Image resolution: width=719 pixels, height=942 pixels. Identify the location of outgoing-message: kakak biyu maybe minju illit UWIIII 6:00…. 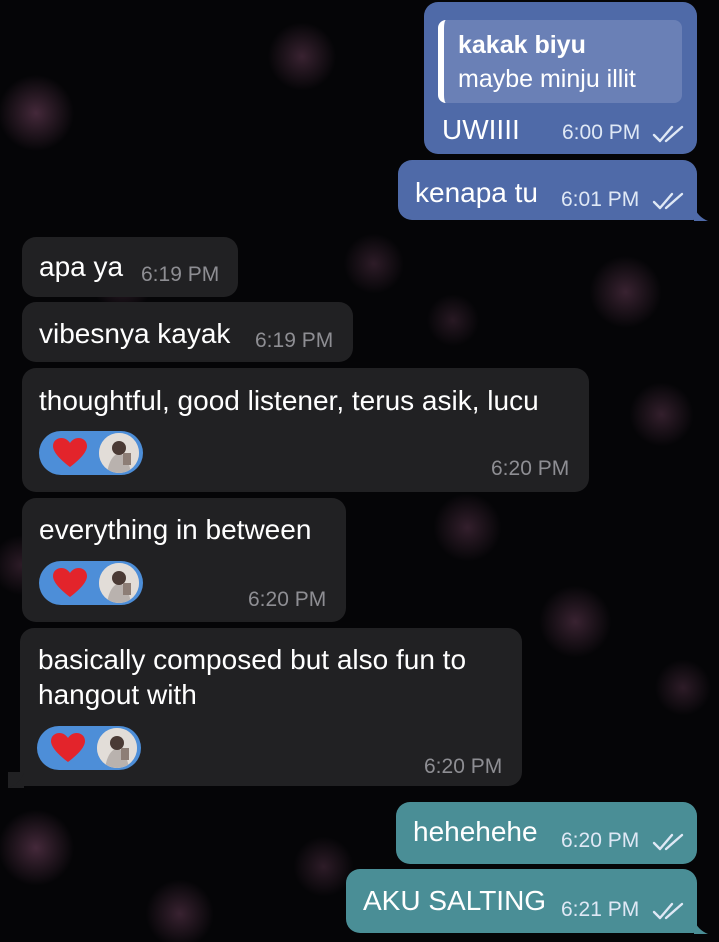
(560, 78).